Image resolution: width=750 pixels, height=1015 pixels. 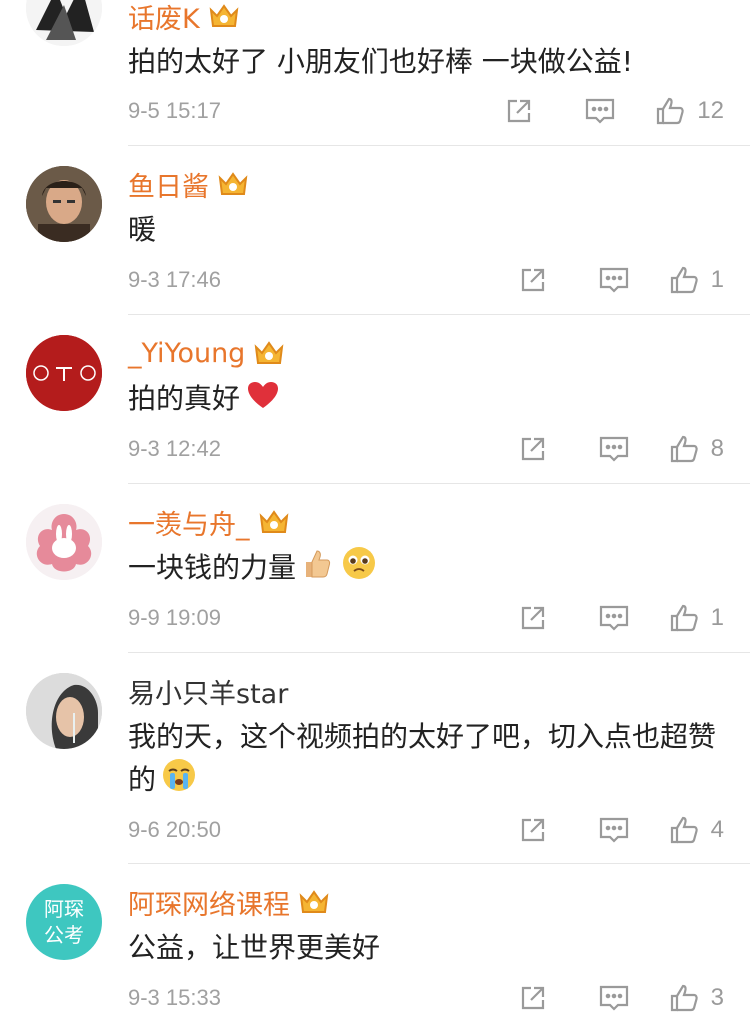 I want to click on username: _YiYoung, so click(x=206, y=353).